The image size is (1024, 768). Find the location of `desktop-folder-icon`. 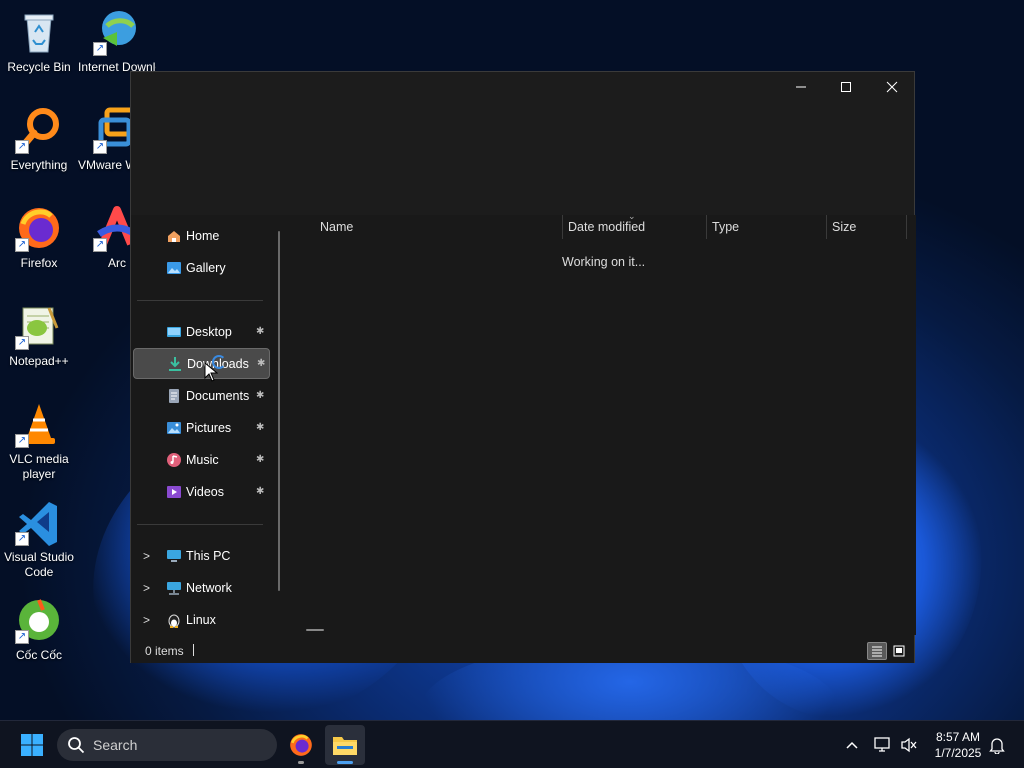

desktop-folder-icon is located at coordinates (174, 331).